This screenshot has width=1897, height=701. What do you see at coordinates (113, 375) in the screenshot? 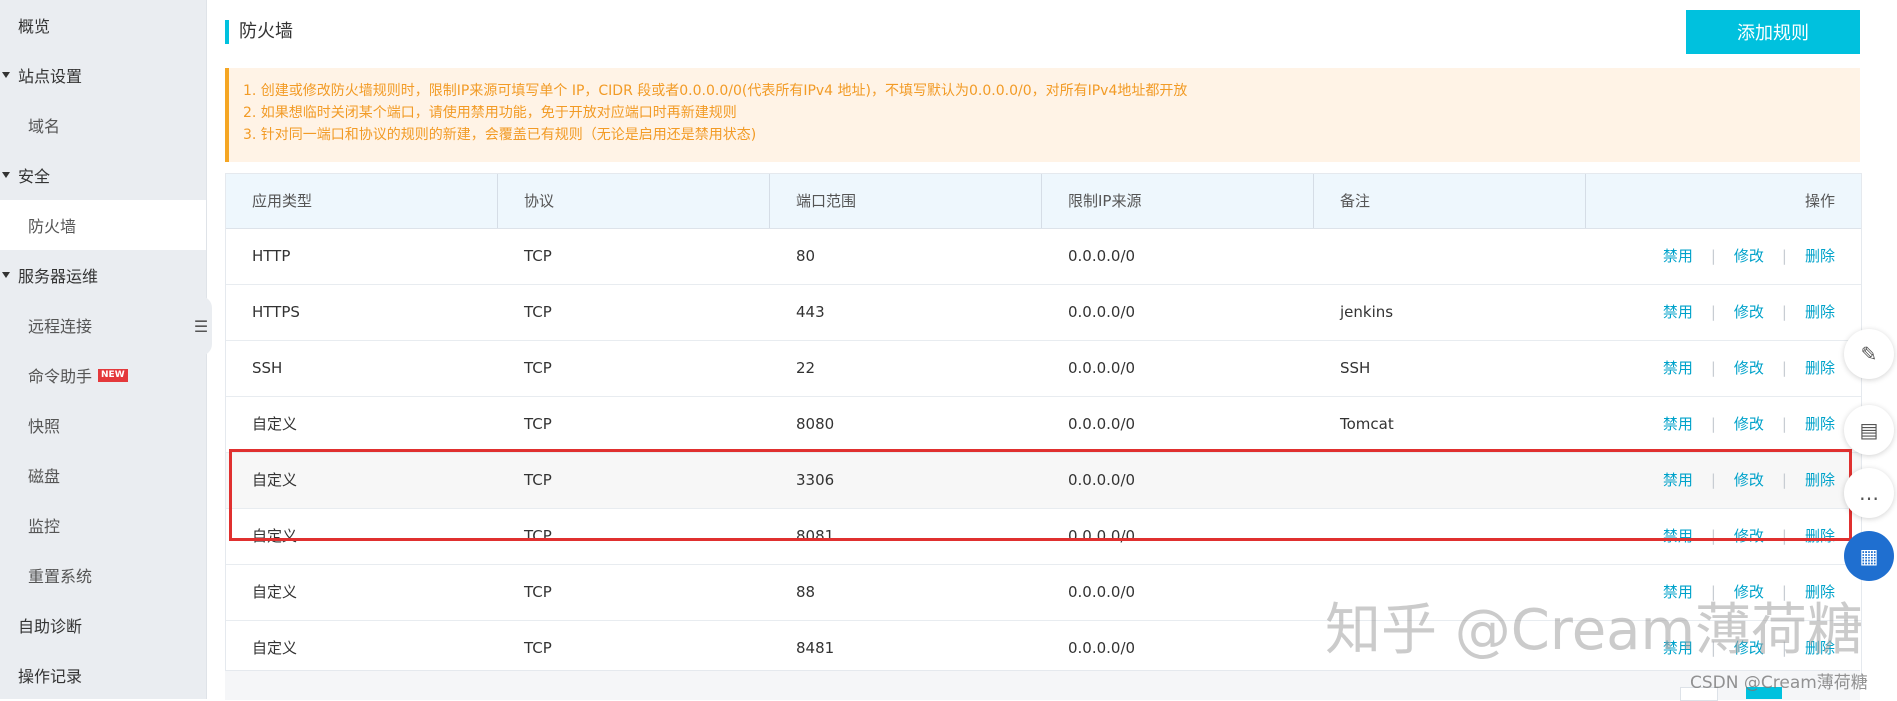
I see `new-badge: NEW` at bounding box center [113, 375].